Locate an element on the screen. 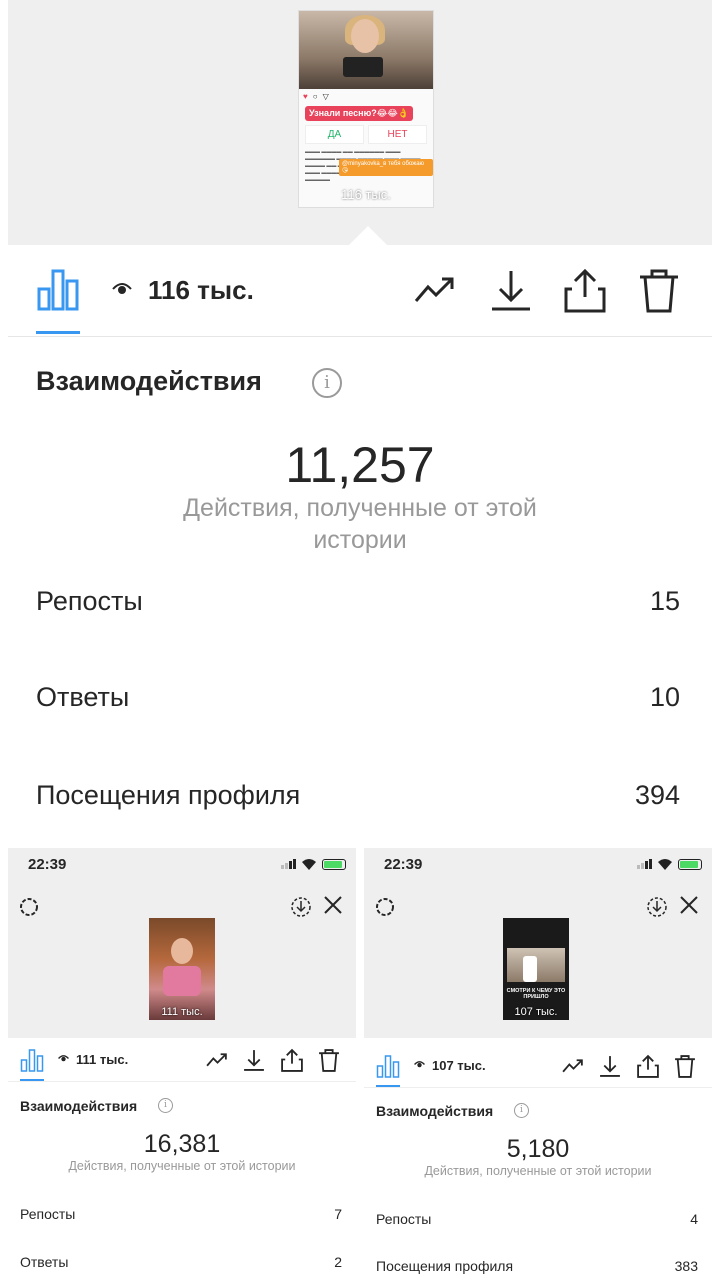 This screenshot has height=1280, width=720. story-post-icons: ♥ ○ ▽ is located at coordinates (366, 96).